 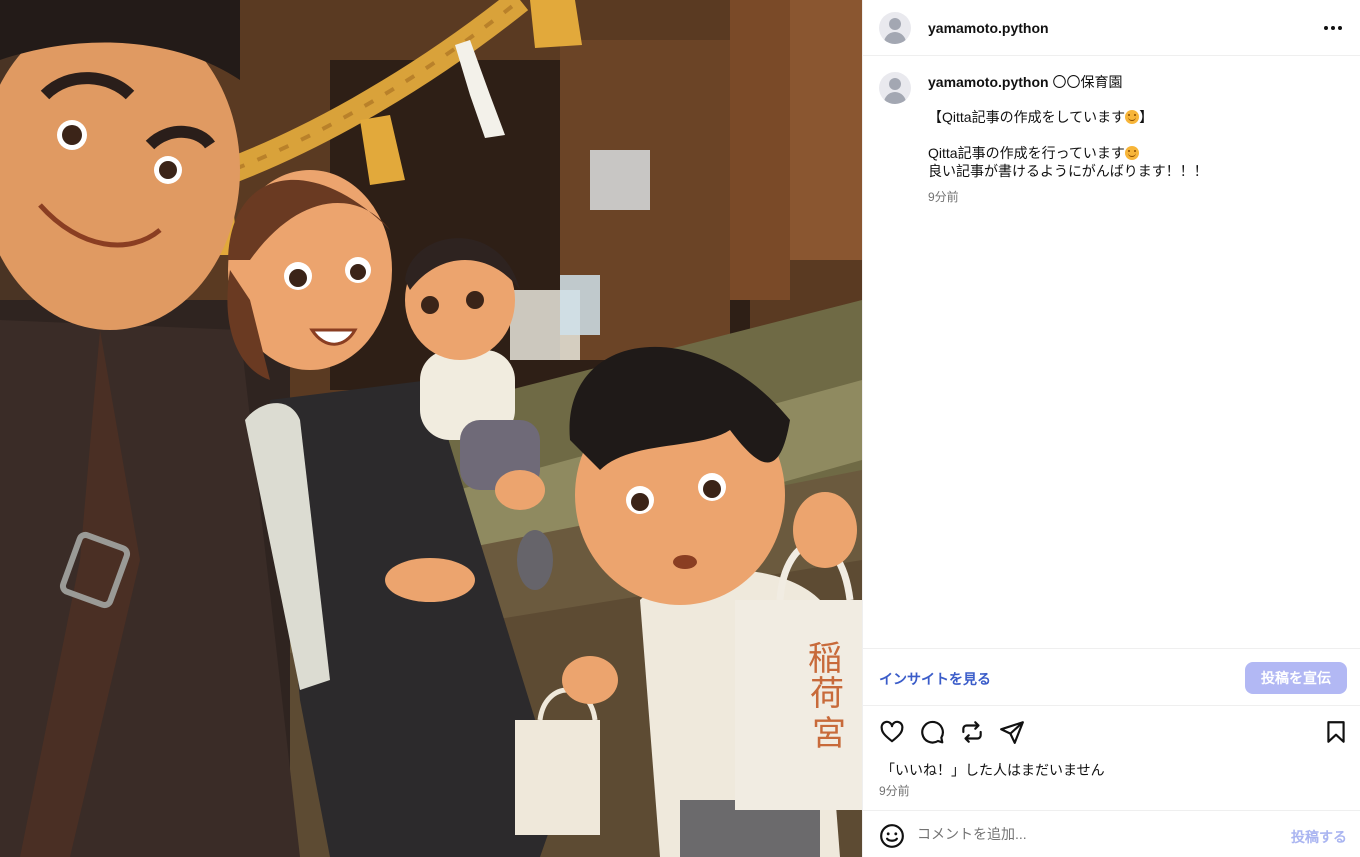 I want to click on post-header: yamamoto.python, so click(x=1111, y=28).